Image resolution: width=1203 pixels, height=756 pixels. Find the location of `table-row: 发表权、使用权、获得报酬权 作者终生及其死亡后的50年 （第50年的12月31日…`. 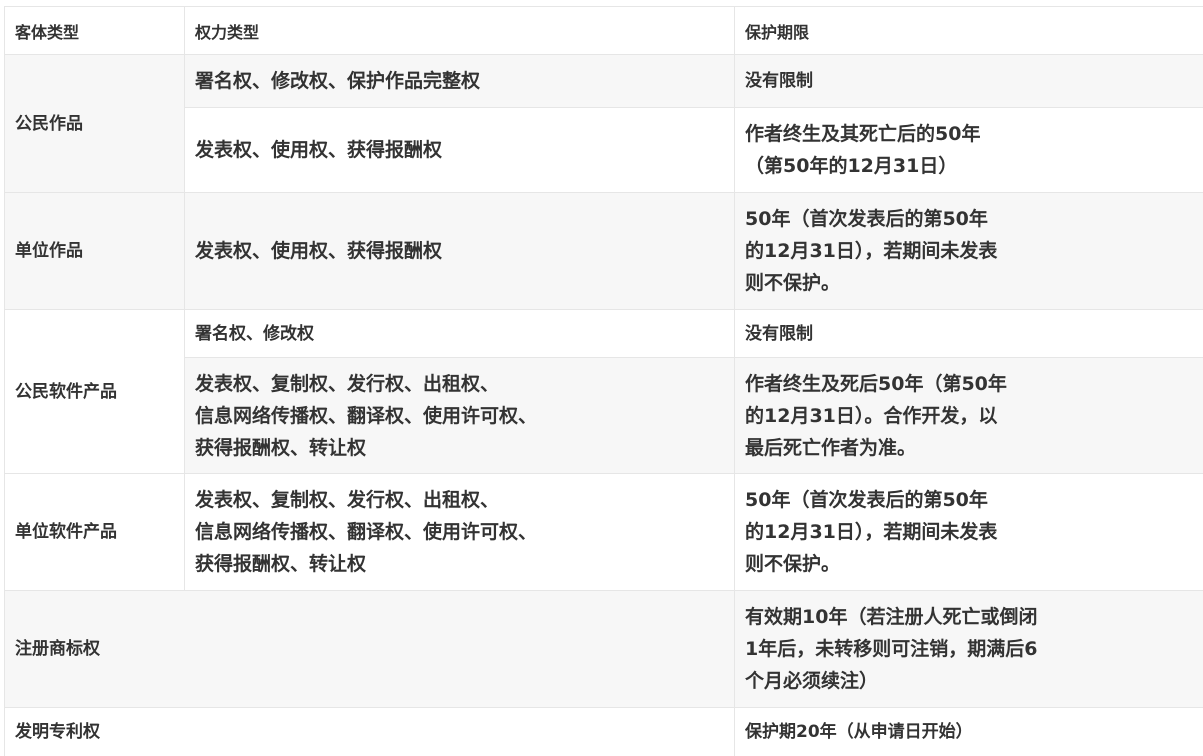

table-row: 发表权、使用权、获得报酬权 作者终生及其死亡后的50年 （第50年的12月31日… is located at coordinates (604, 150).